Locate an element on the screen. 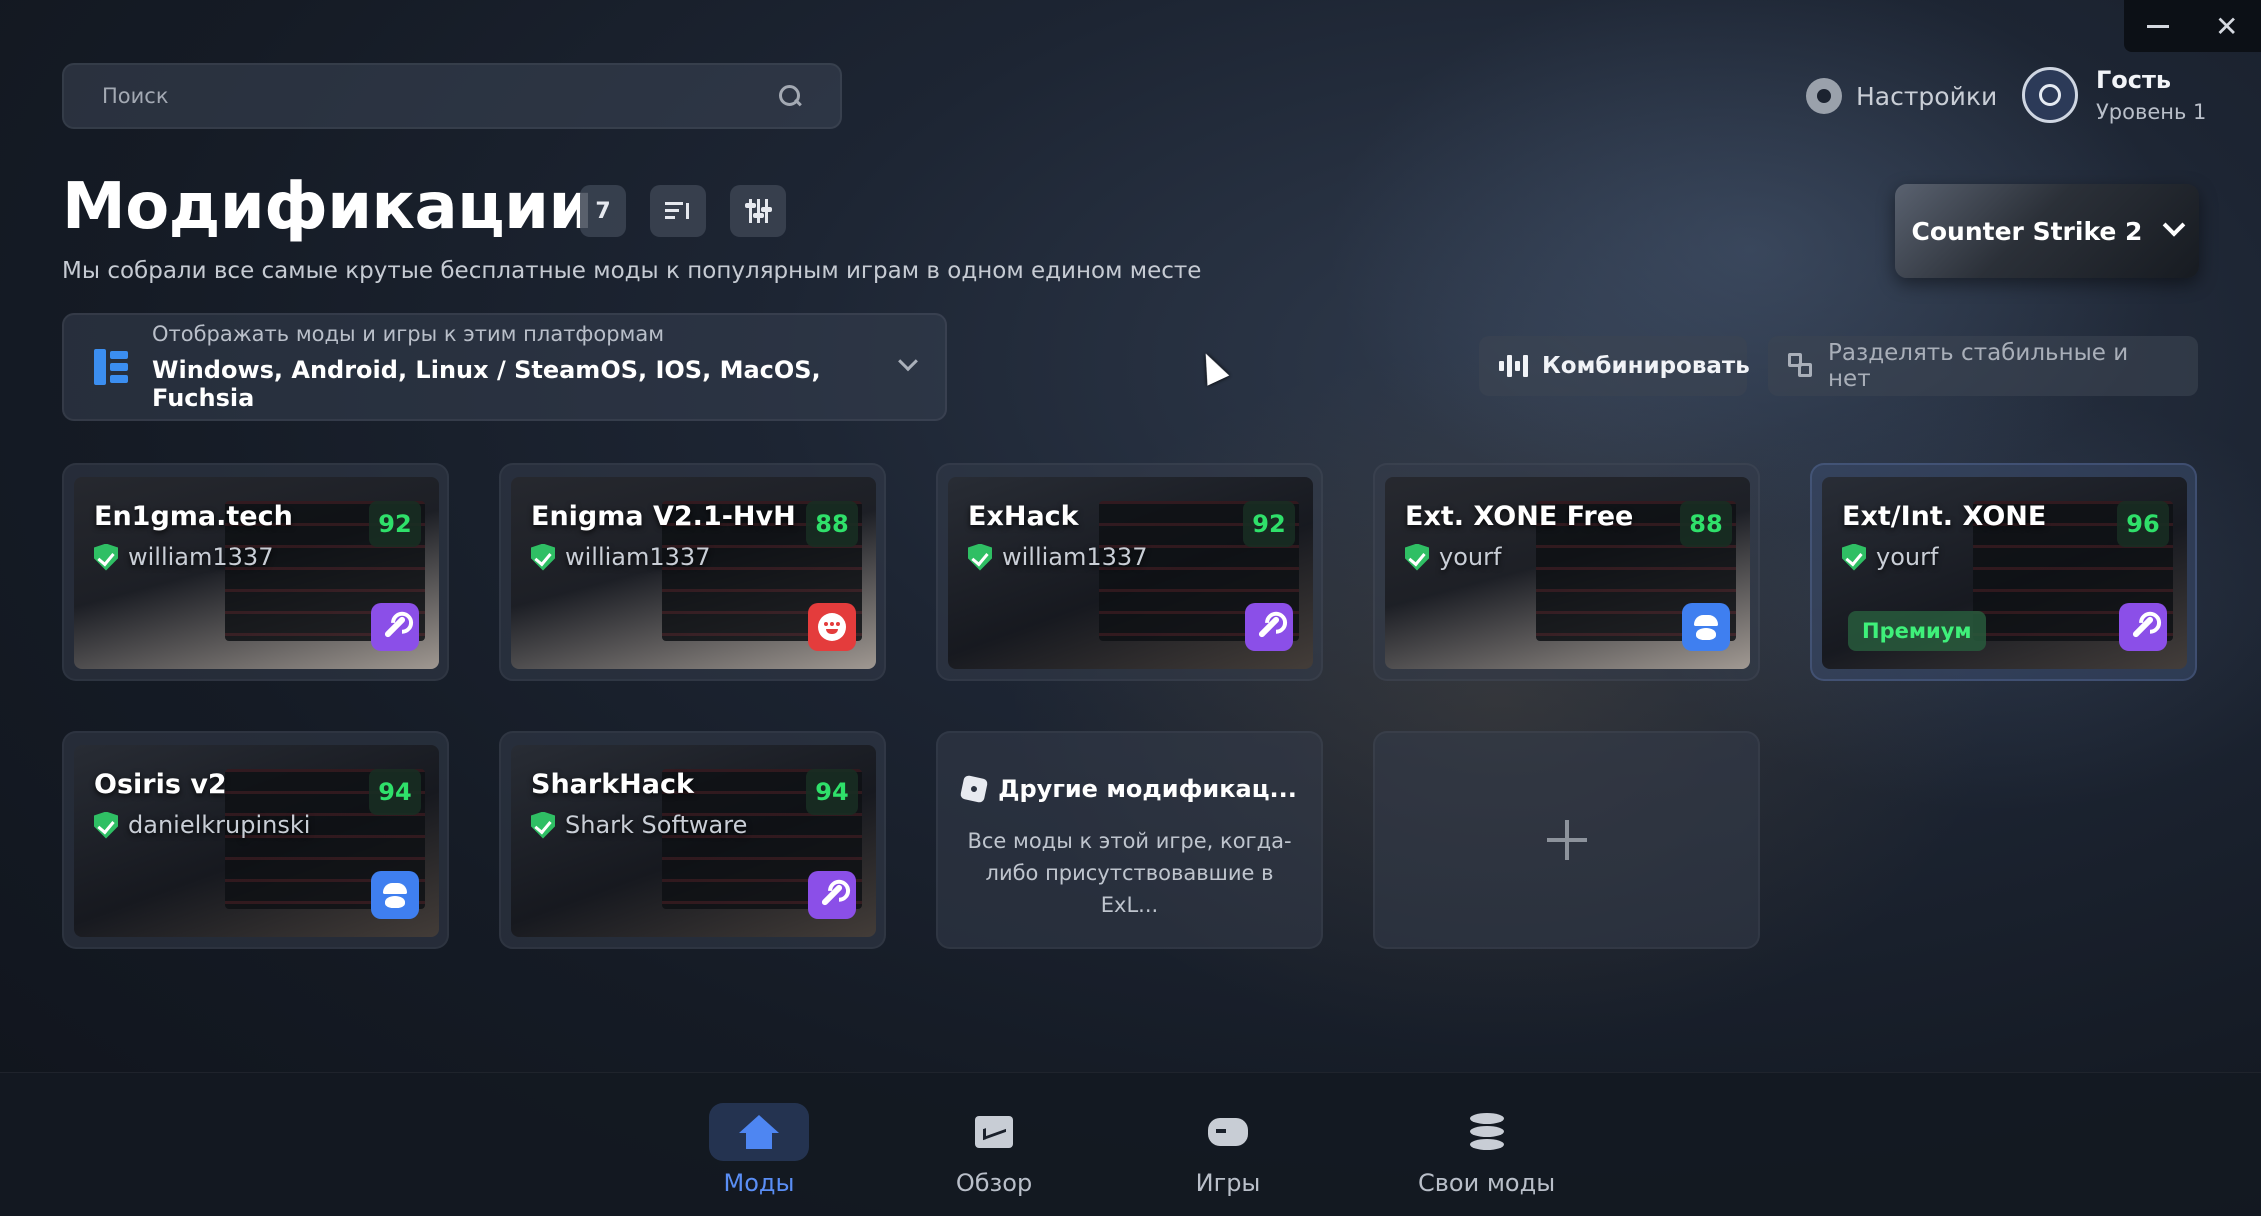 The width and height of the screenshot is (2261, 1216). nav-item-my-mods: Свои моды is located at coordinates (1486, 1150).